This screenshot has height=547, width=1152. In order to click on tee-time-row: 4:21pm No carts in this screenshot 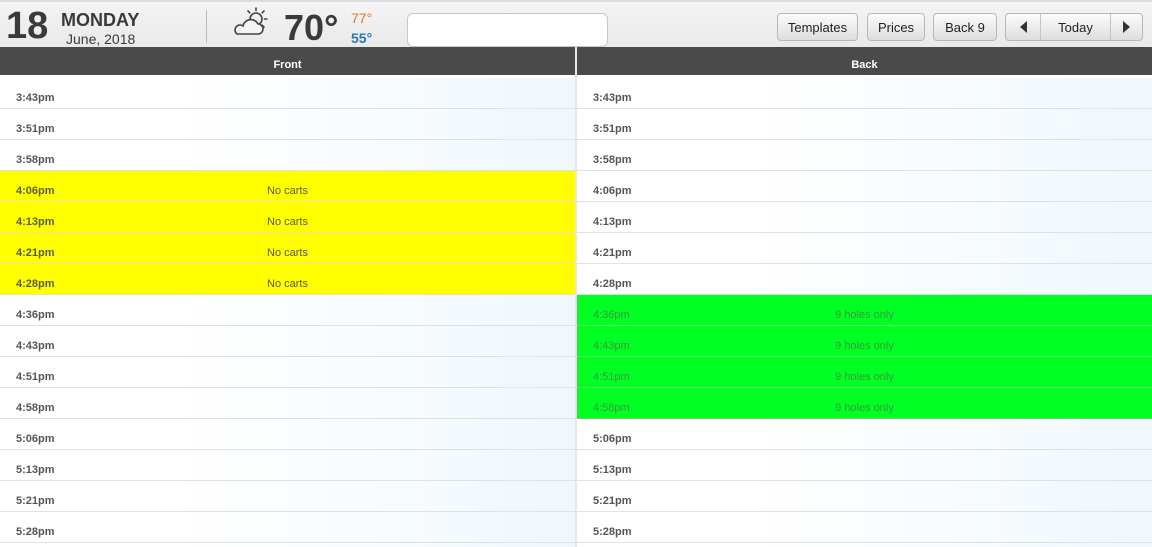, I will do `click(287, 248)`.